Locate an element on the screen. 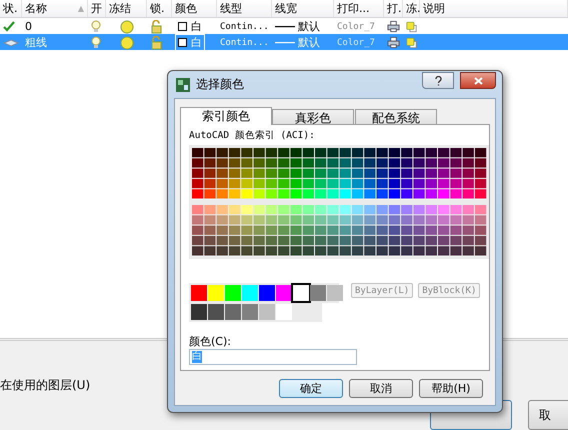  option-label: 在使用的图层(U) is located at coordinates (45, 385).